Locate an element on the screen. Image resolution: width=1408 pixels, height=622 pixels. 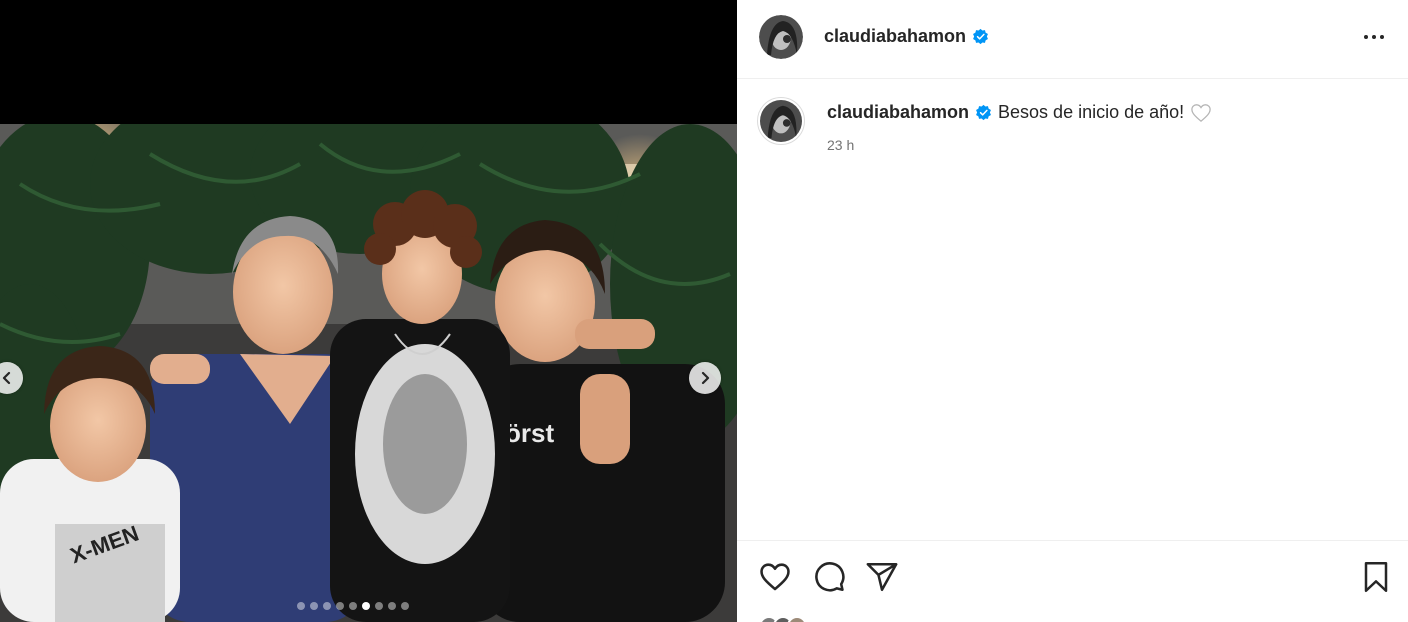
caption-username: claudiabahamon is located at coordinates (898, 112).